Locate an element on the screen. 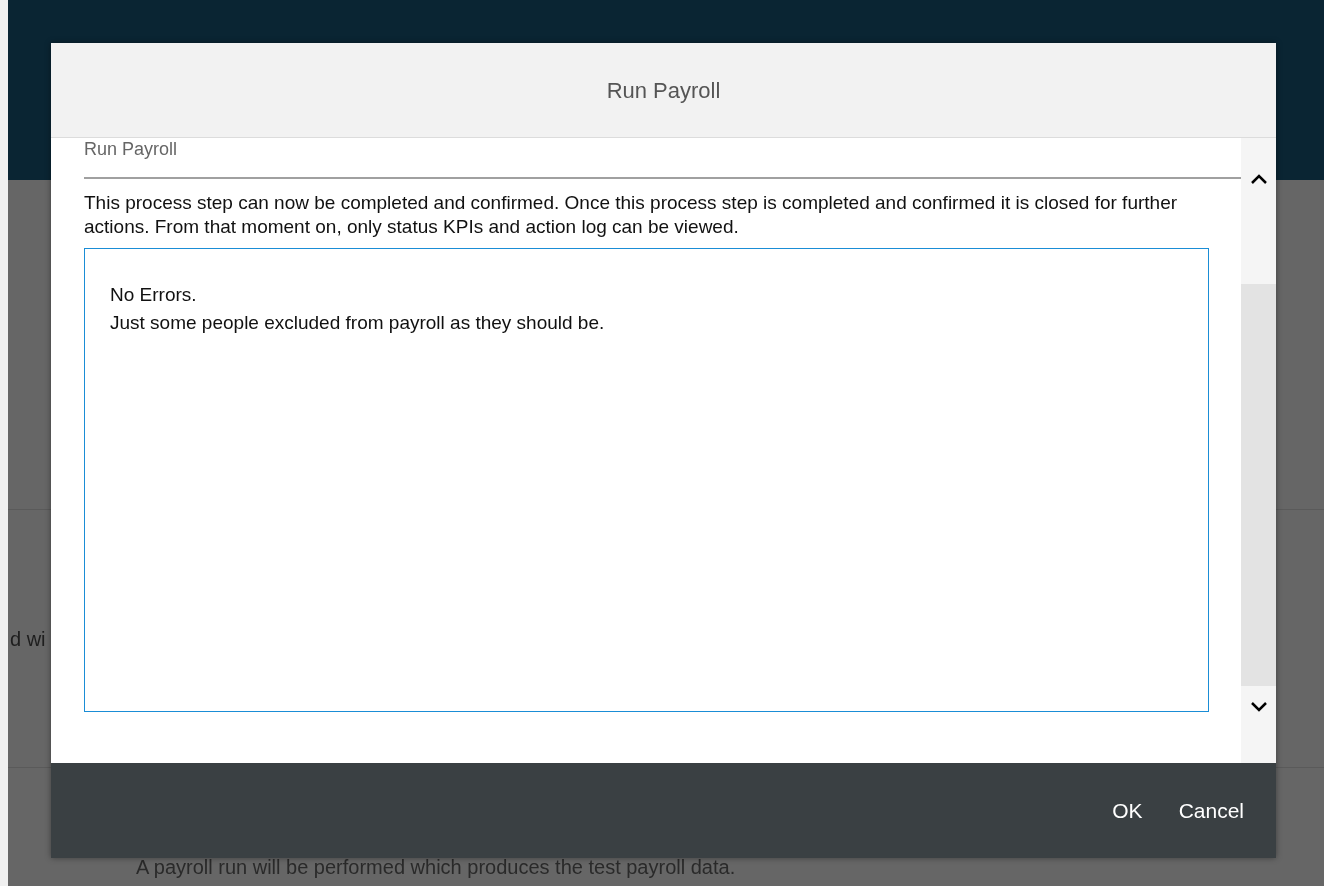 The image size is (1324, 886). section-title: Run Payroll is located at coordinates (131, 149).